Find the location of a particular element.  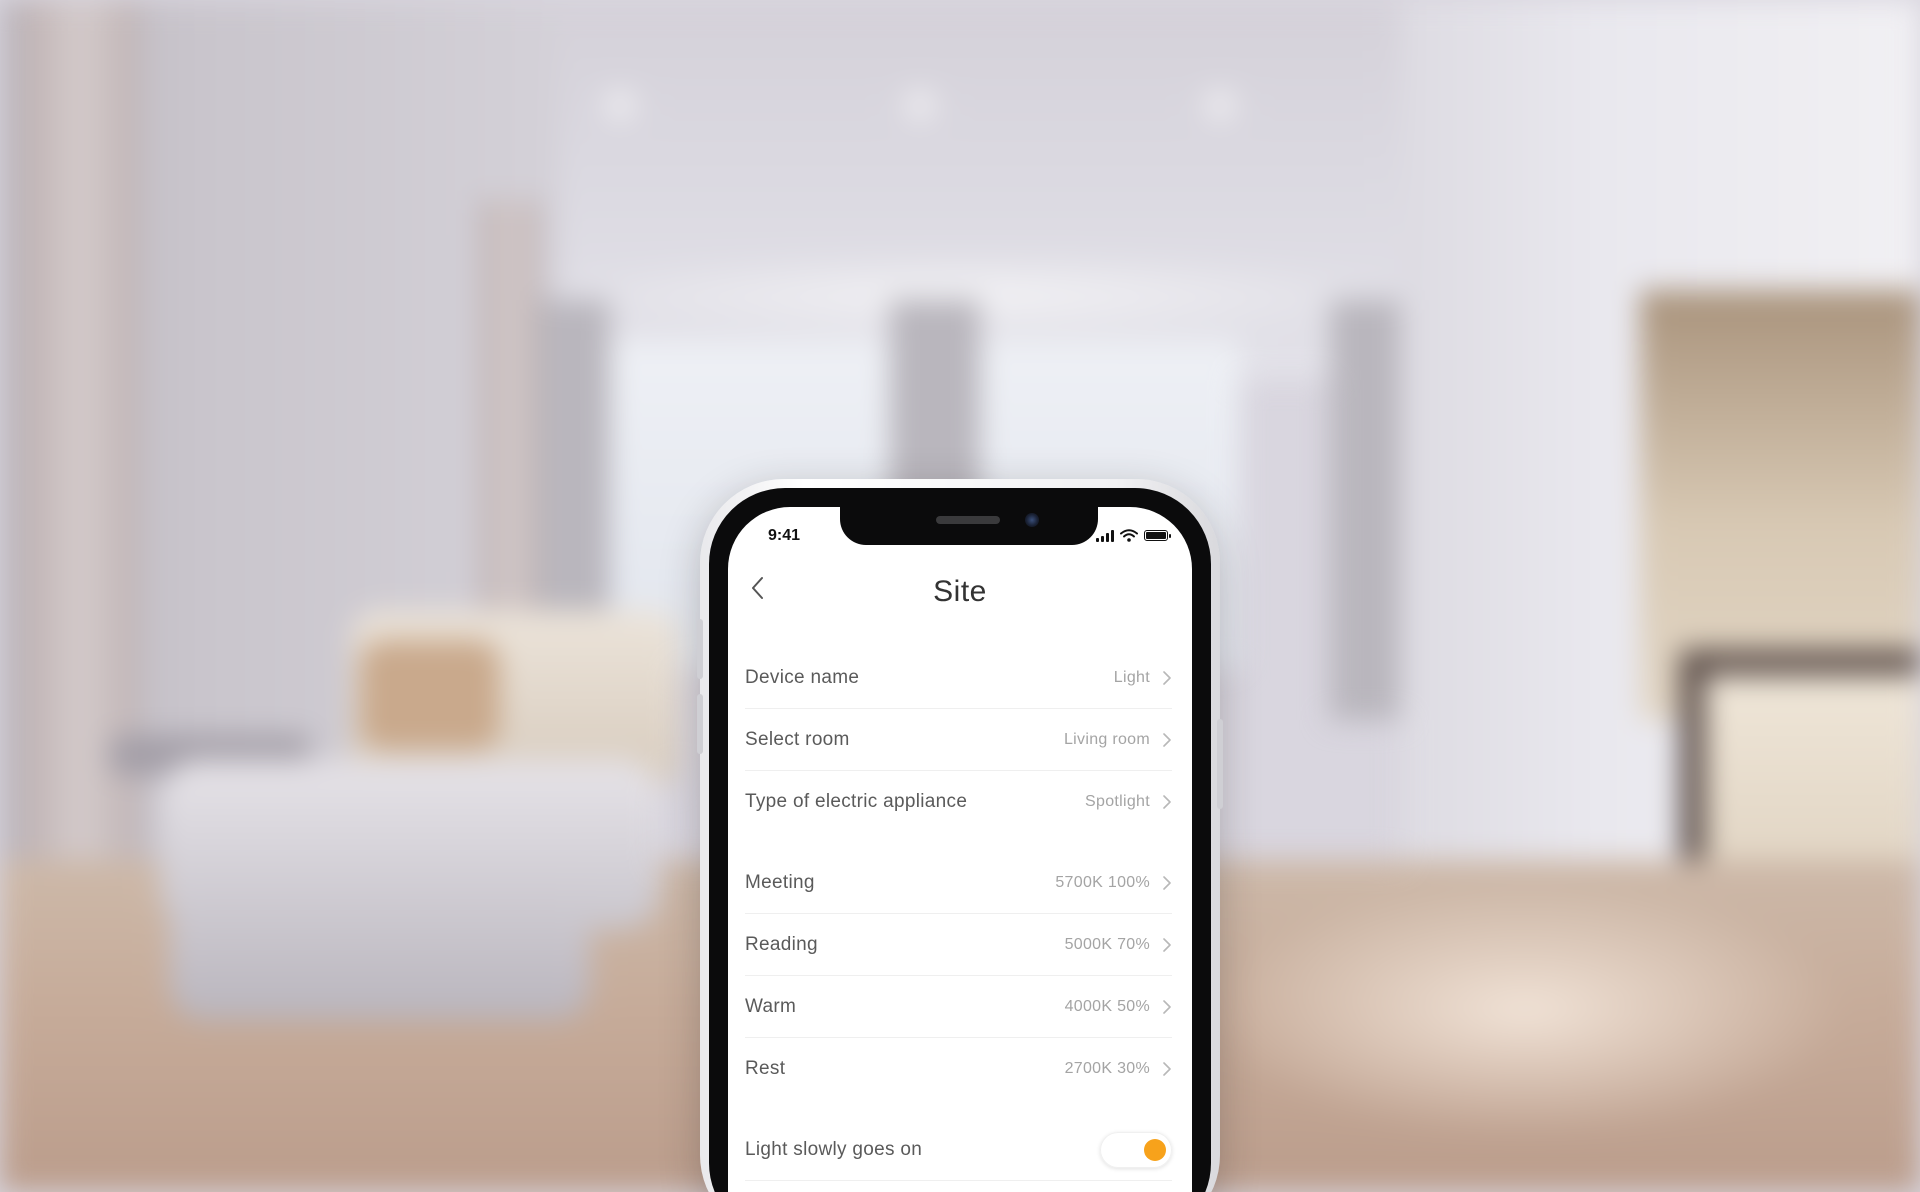

volume-up-button is located at coordinates (700, 649).